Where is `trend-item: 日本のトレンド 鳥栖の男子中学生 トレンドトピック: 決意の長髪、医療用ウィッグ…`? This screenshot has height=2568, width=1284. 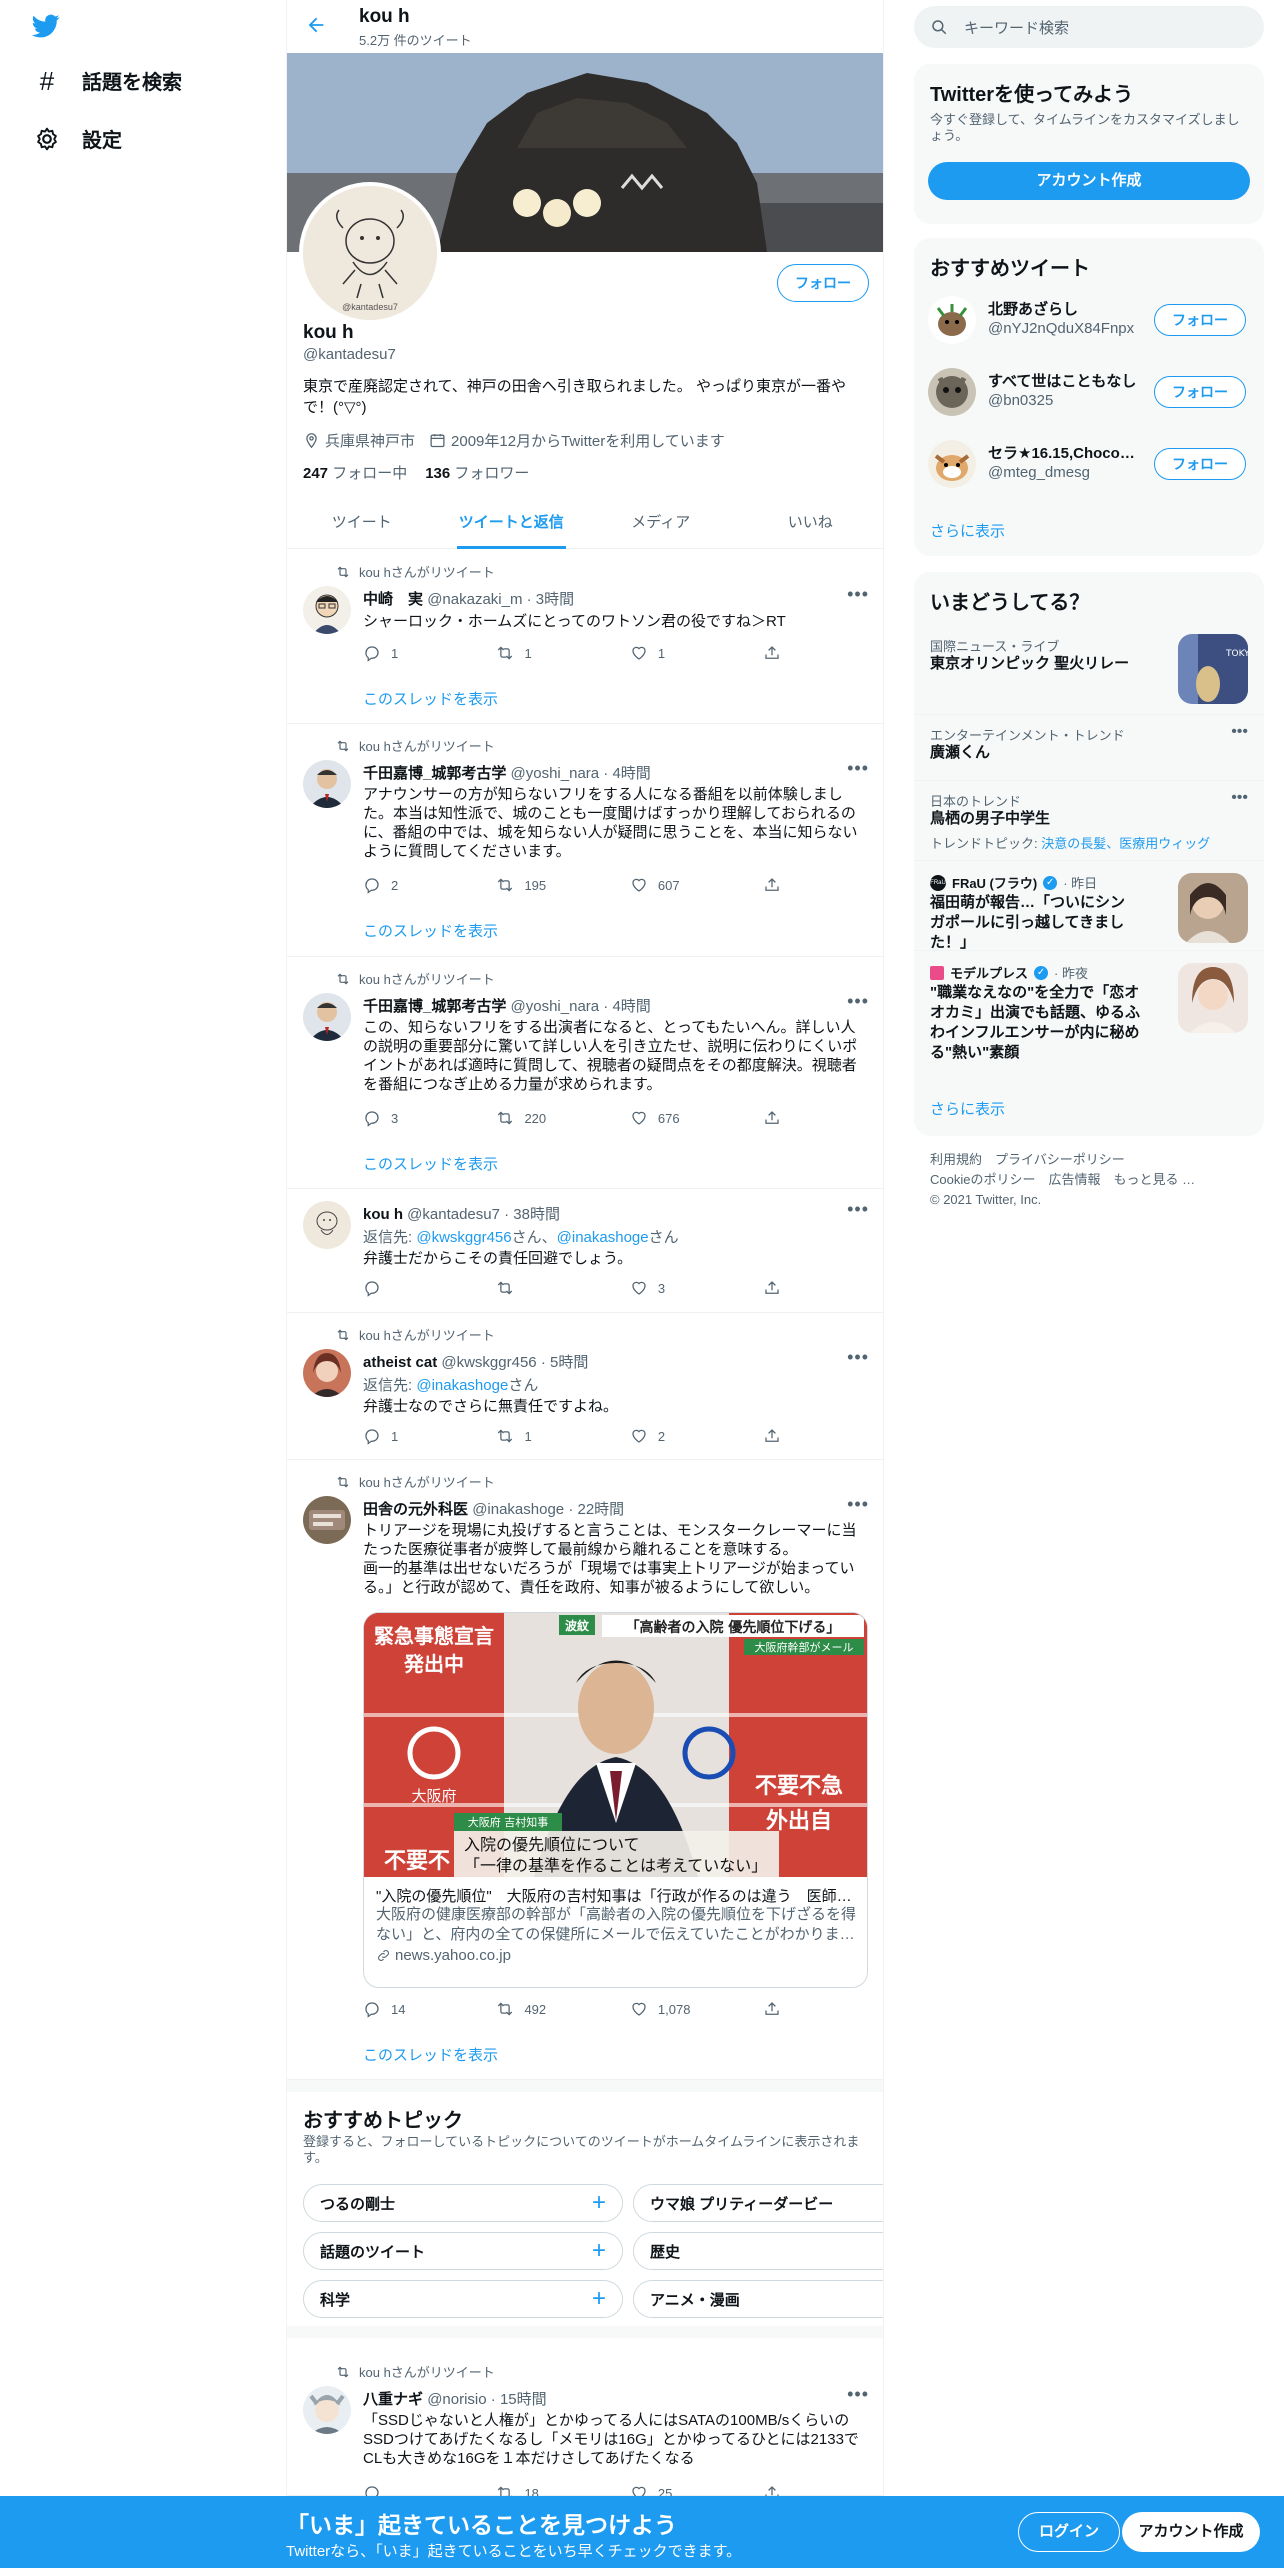
trend-item: 日本のトレンド 鳥栖の男子中学生 トレンドトピック: 決意の長髪、医療用ウィッグ… is located at coordinates (1089, 820).